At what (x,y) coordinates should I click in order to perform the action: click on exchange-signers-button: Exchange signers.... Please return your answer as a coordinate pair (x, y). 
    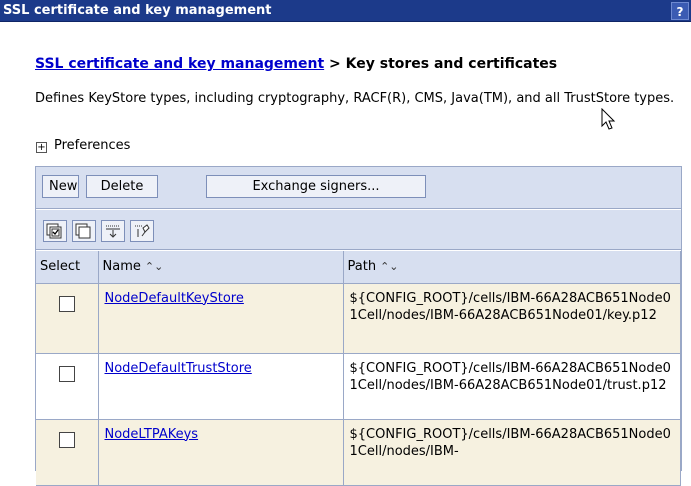
    Looking at the image, I should click on (316, 186).